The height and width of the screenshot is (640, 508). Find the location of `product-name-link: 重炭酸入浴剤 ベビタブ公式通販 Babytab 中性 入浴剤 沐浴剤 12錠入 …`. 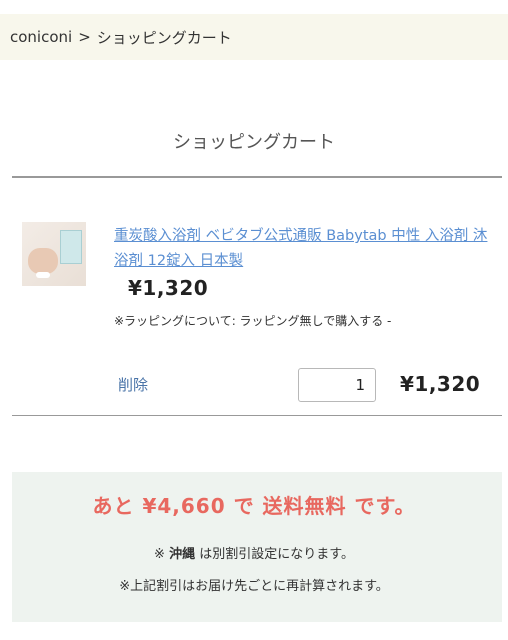

product-name-link: 重炭酸入浴剤 ベビタブ公式通販 Babytab 中性 入浴剤 沐浴剤 12錠入 … is located at coordinates (306, 249).